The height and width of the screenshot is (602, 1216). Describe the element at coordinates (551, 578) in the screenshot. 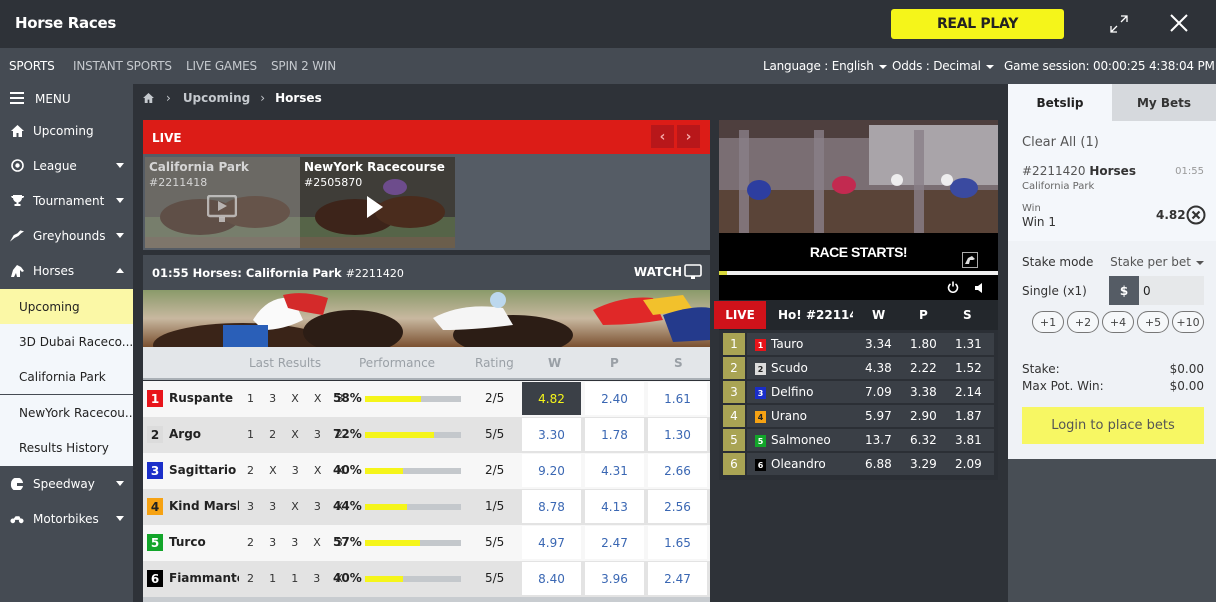

I see `odds-button-win: 8.40` at that location.